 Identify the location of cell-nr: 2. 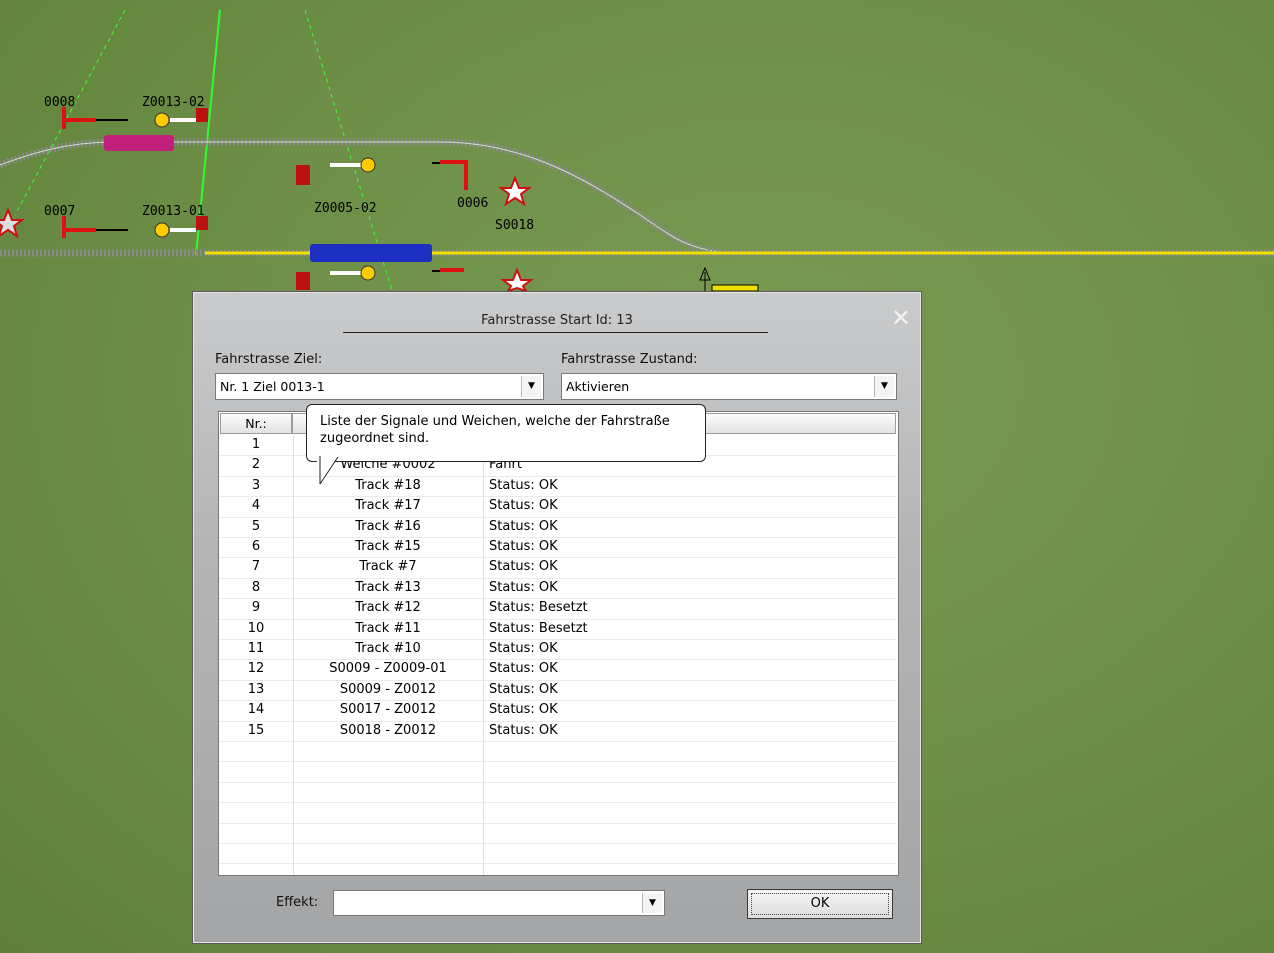
(256, 465).